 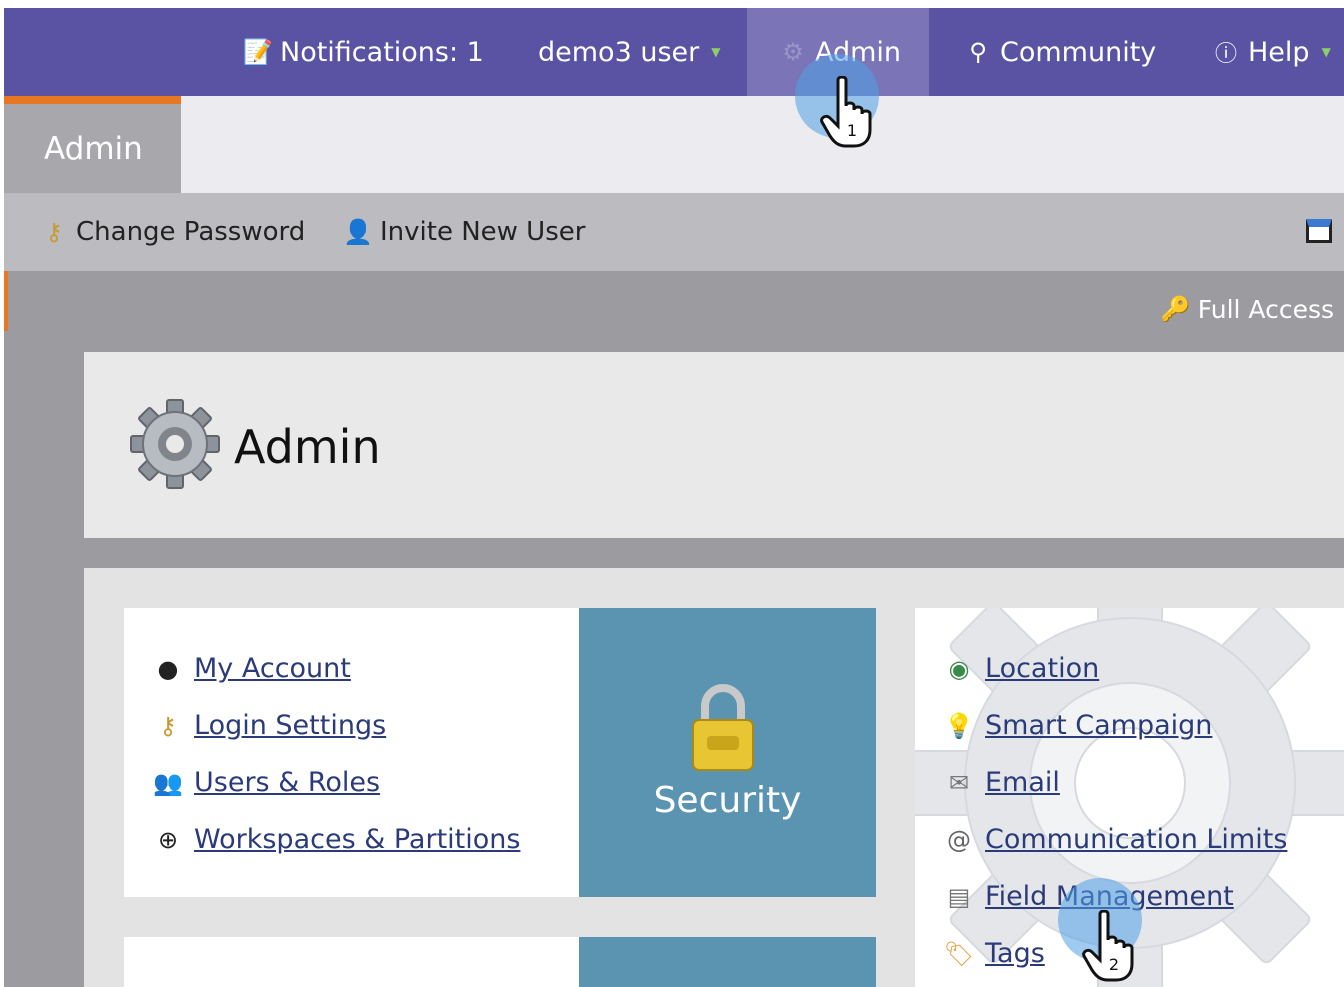 I want to click on at-sign-icon: @, so click(x=959, y=839).